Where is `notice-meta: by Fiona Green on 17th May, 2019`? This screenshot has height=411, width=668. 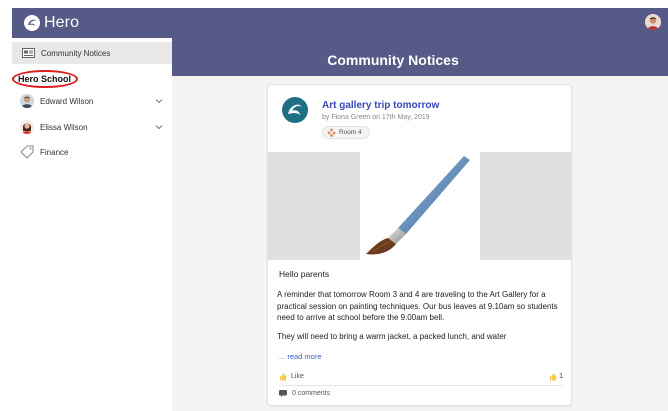
notice-meta: by Fiona Green on 17th May, 2019 is located at coordinates (376, 117).